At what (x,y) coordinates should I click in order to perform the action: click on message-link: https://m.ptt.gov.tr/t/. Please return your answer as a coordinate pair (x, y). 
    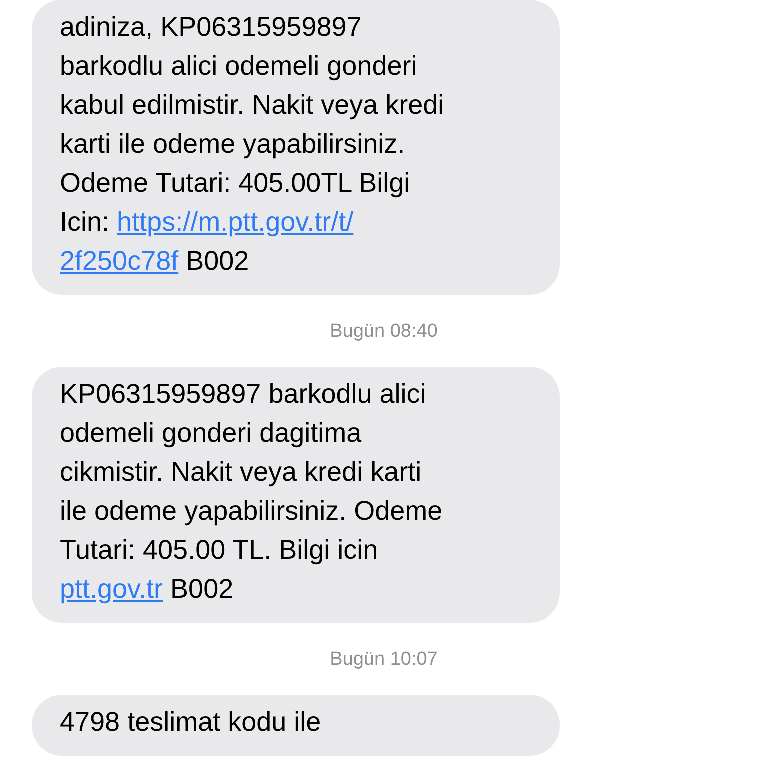
    Looking at the image, I should click on (235, 222).